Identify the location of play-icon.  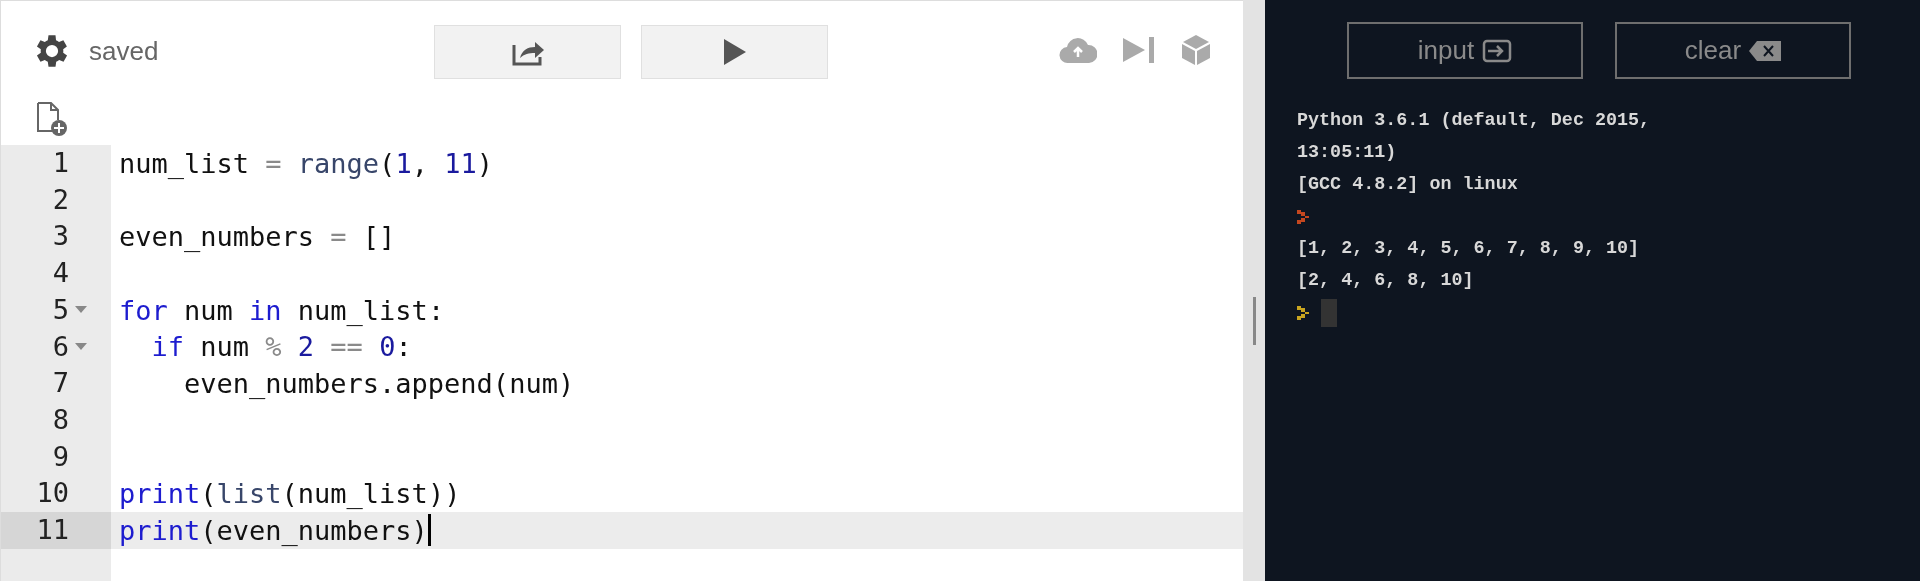
(734, 52).